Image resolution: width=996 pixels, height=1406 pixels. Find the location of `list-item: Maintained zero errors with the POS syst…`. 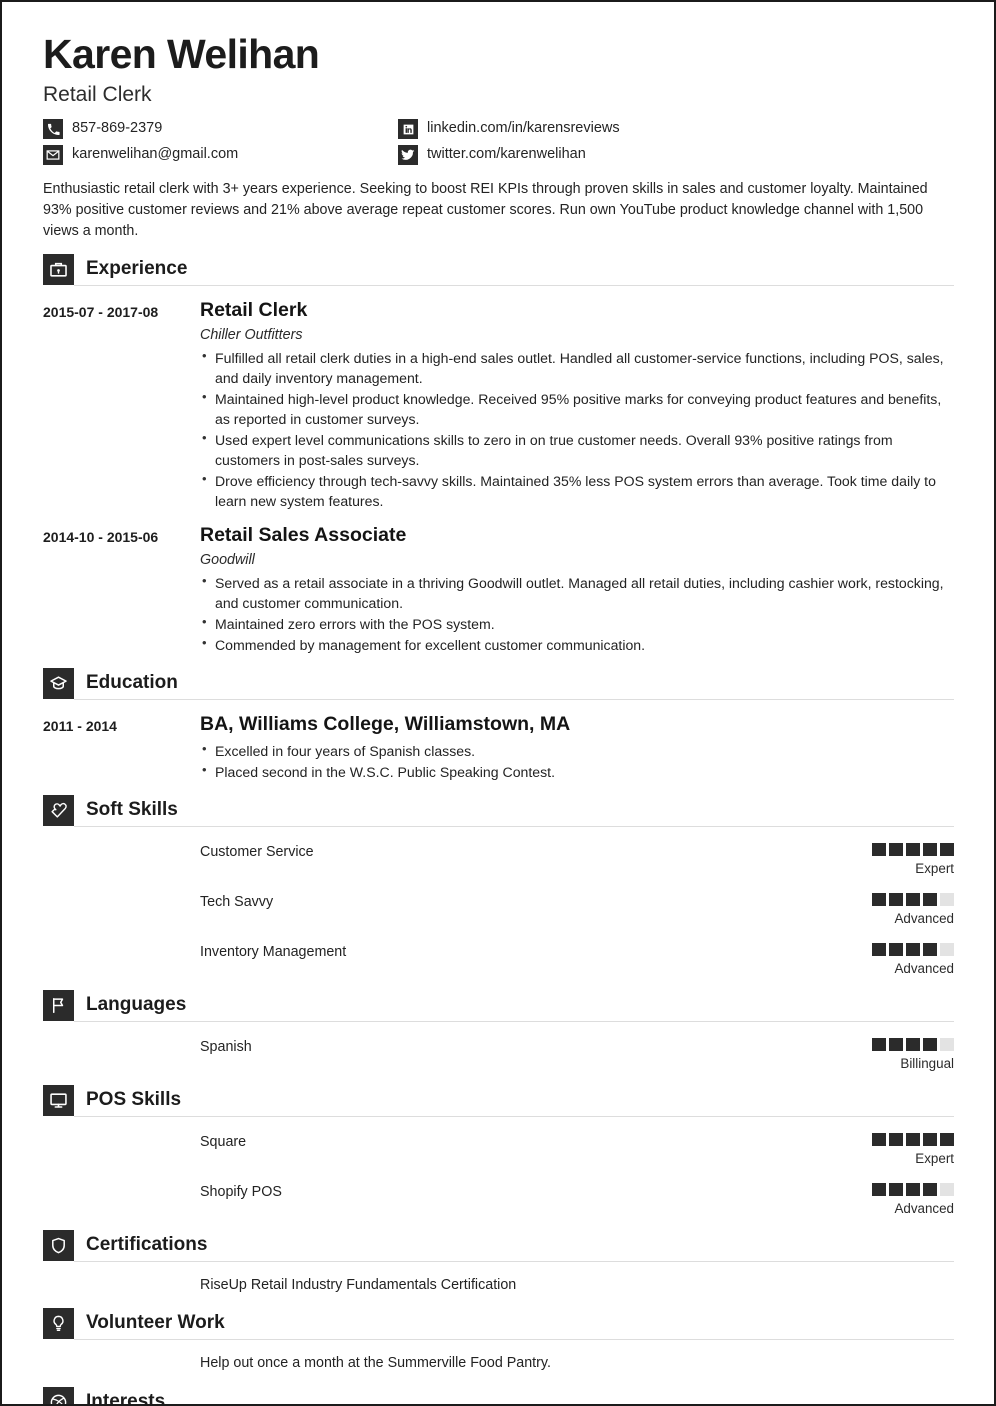

list-item: Maintained zero errors with the POS syst… is located at coordinates (577, 623).